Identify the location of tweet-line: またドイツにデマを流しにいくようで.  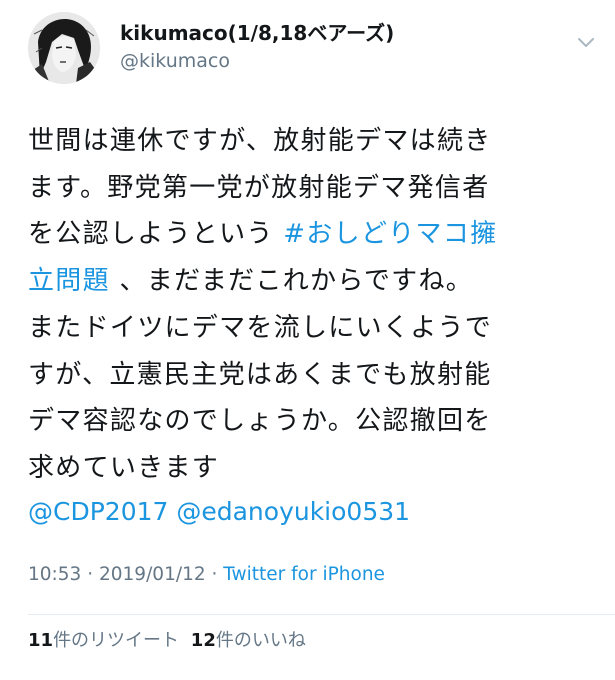
(310, 328).